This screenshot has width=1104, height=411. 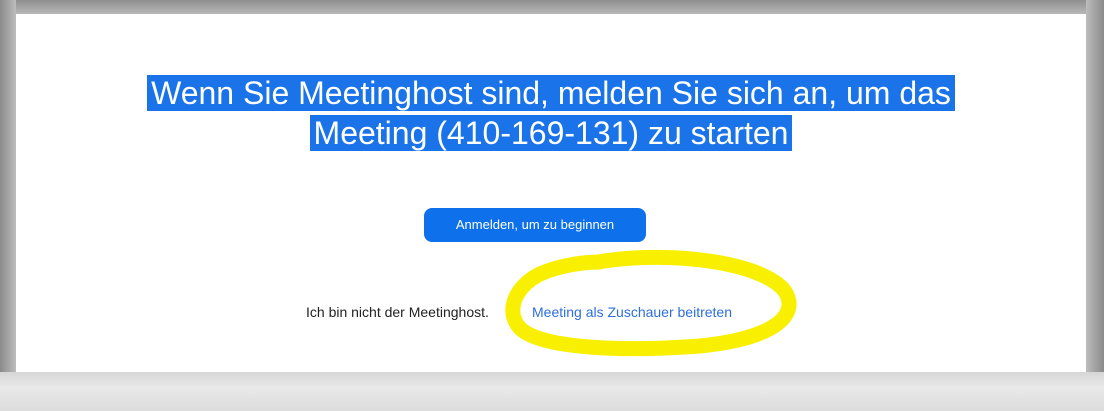 What do you see at coordinates (551, 133) in the screenshot?
I see `title-line-2: Meeting (410-169-131) zu starten` at bounding box center [551, 133].